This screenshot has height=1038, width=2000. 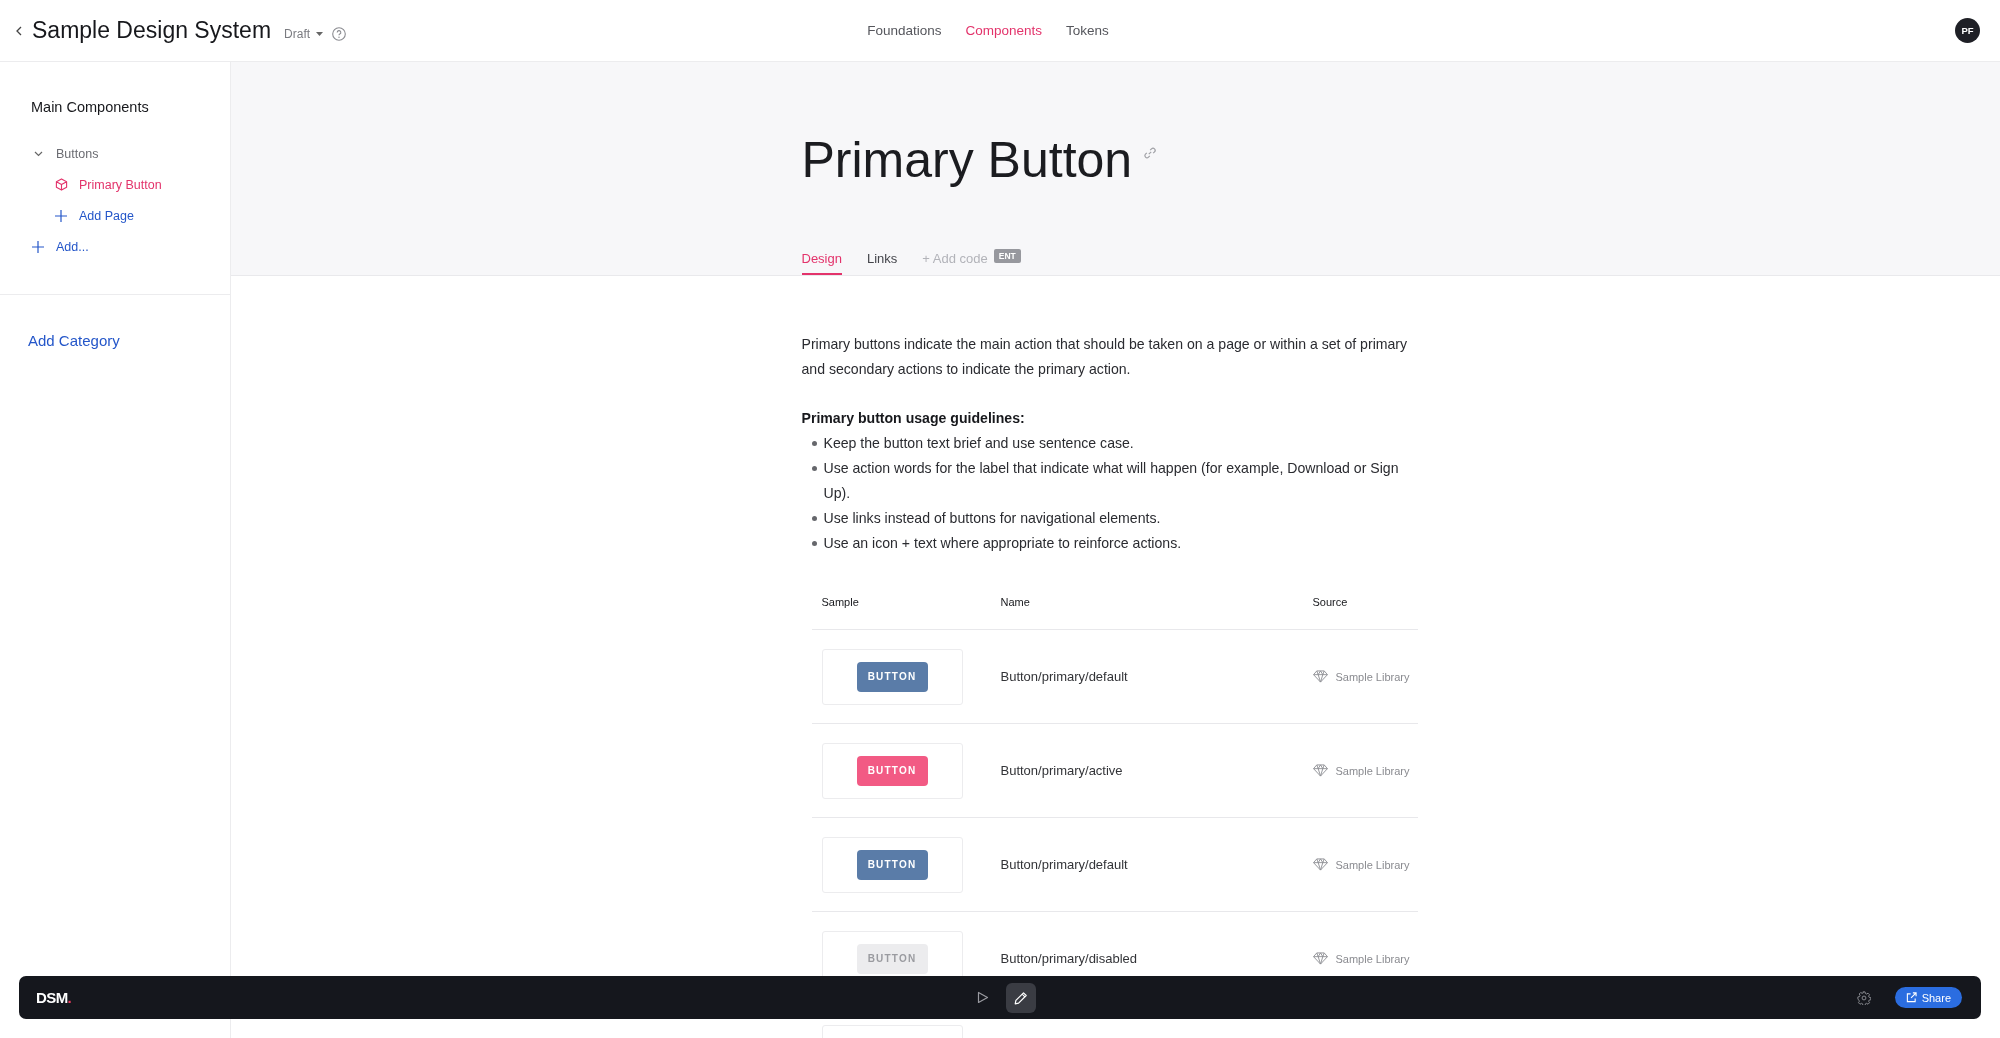 What do you see at coordinates (1967, 30) in the screenshot?
I see `user-avatar: PF` at bounding box center [1967, 30].